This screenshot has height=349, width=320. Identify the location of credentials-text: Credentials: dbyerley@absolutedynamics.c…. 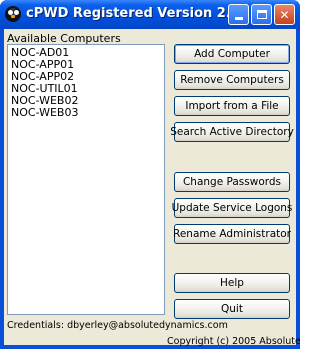
(117, 325).